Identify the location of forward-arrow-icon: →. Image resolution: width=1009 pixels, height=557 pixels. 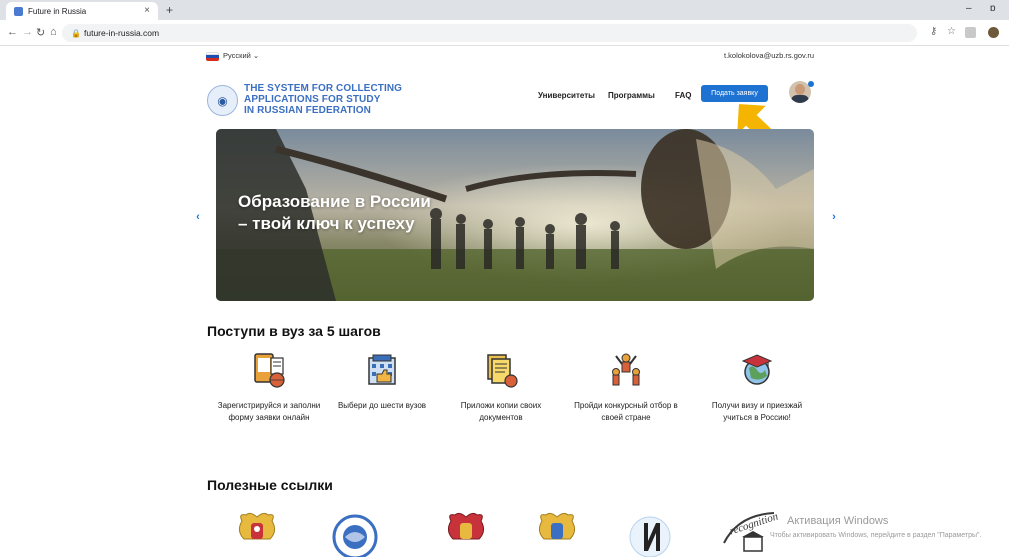
(27, 32).